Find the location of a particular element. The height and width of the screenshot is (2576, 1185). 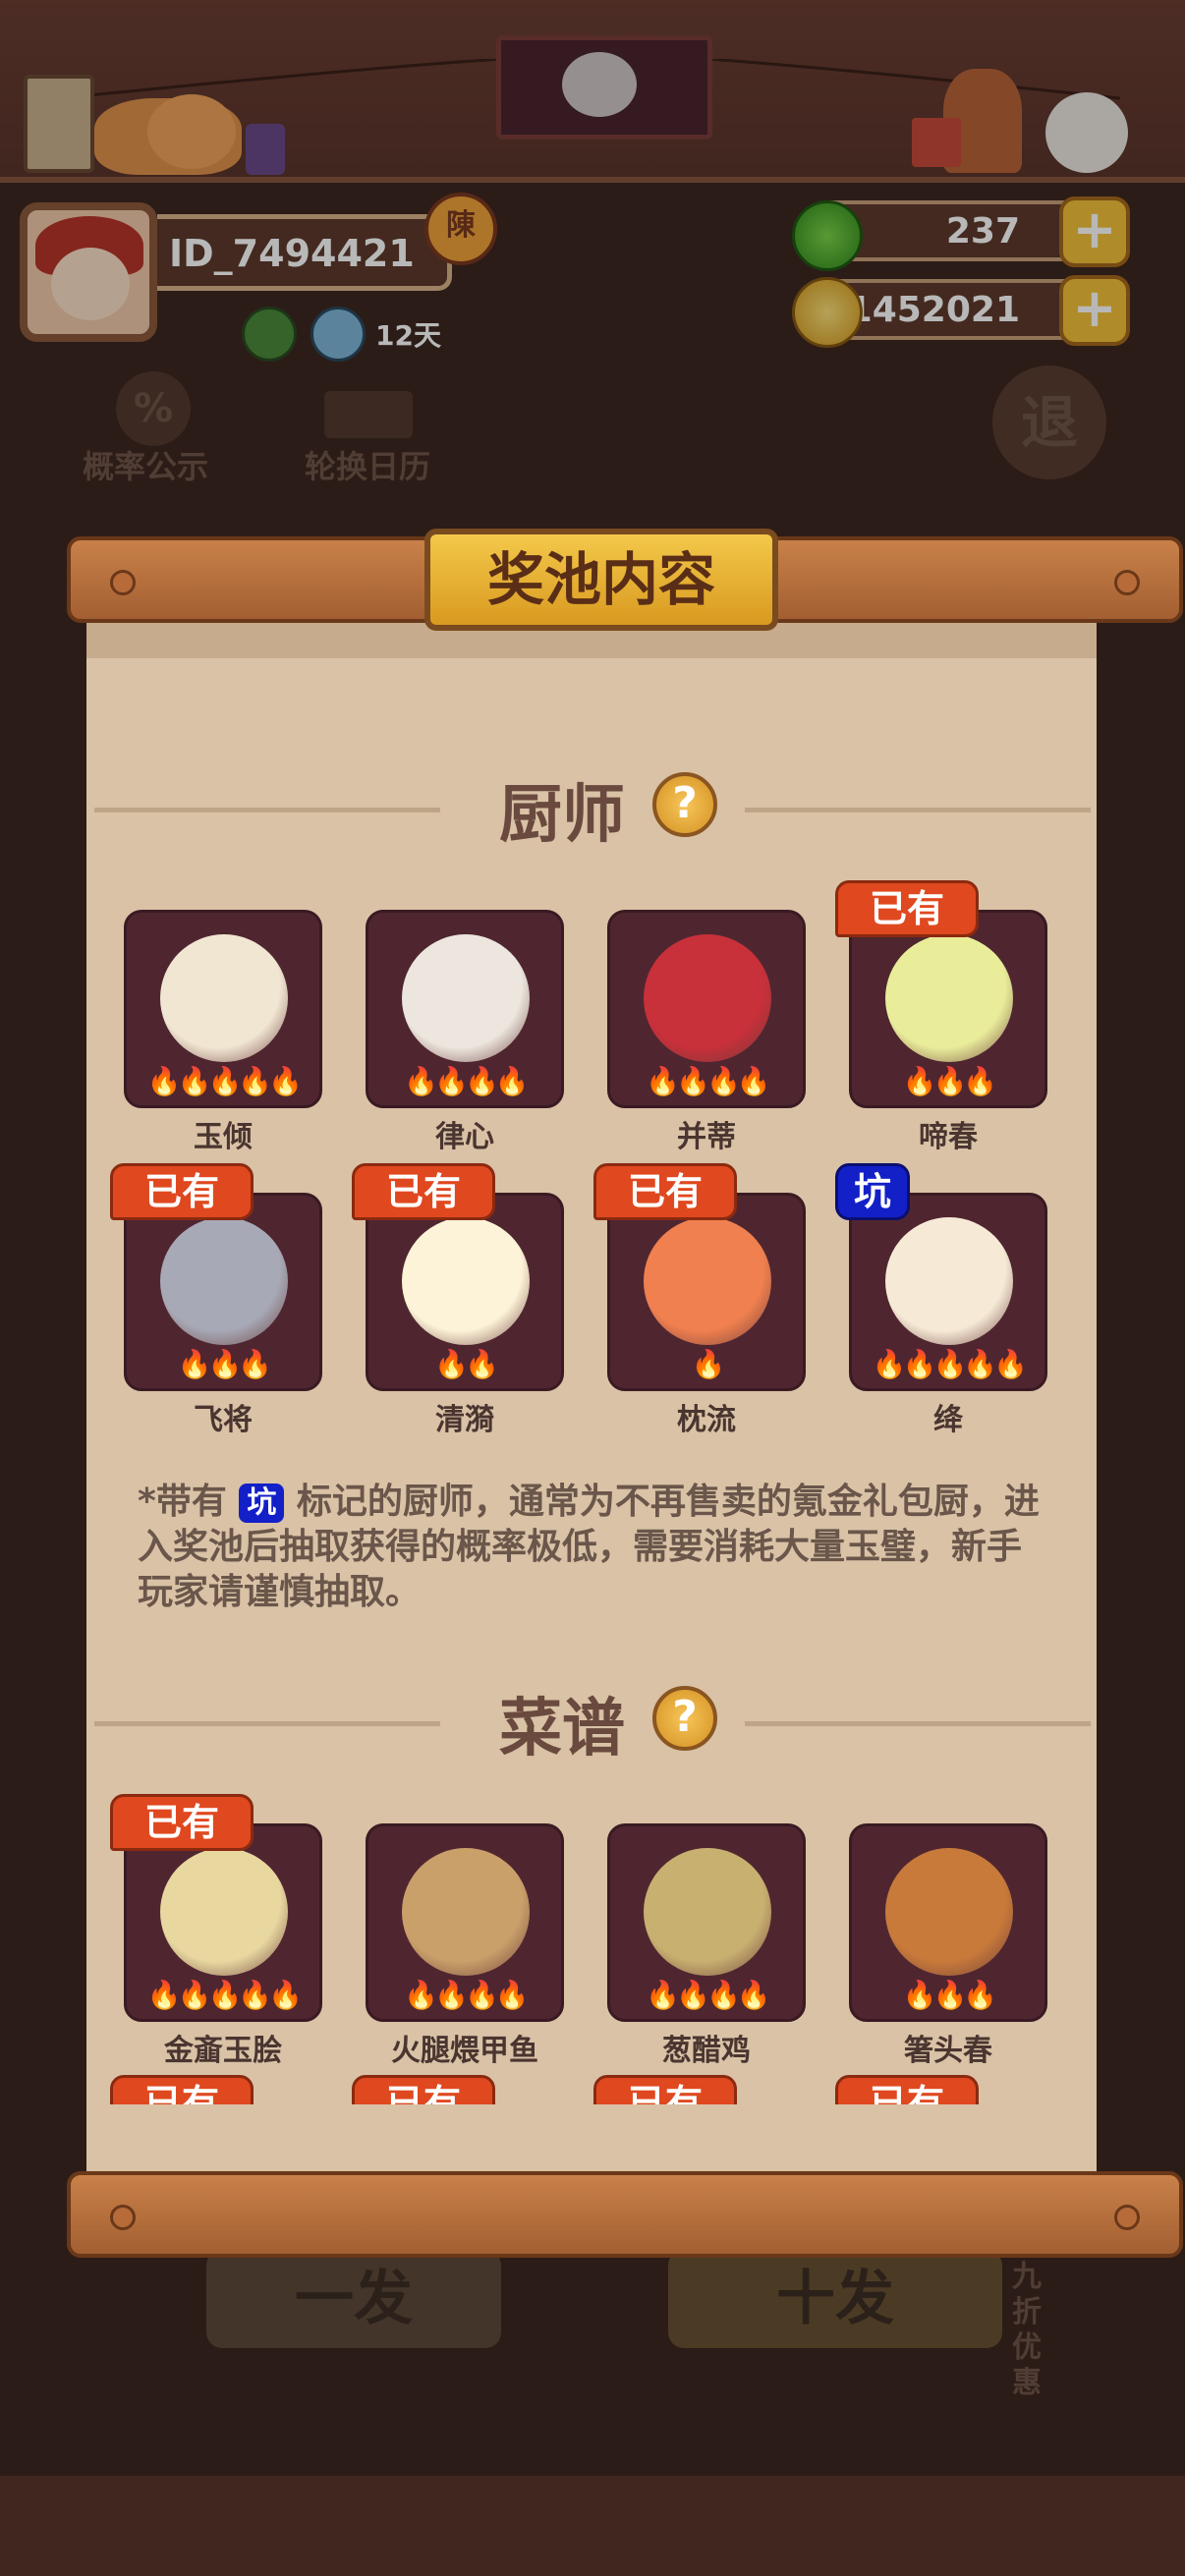

rarity-flame-icons: 🔥🔥 is located at coordinates (467, 1364).